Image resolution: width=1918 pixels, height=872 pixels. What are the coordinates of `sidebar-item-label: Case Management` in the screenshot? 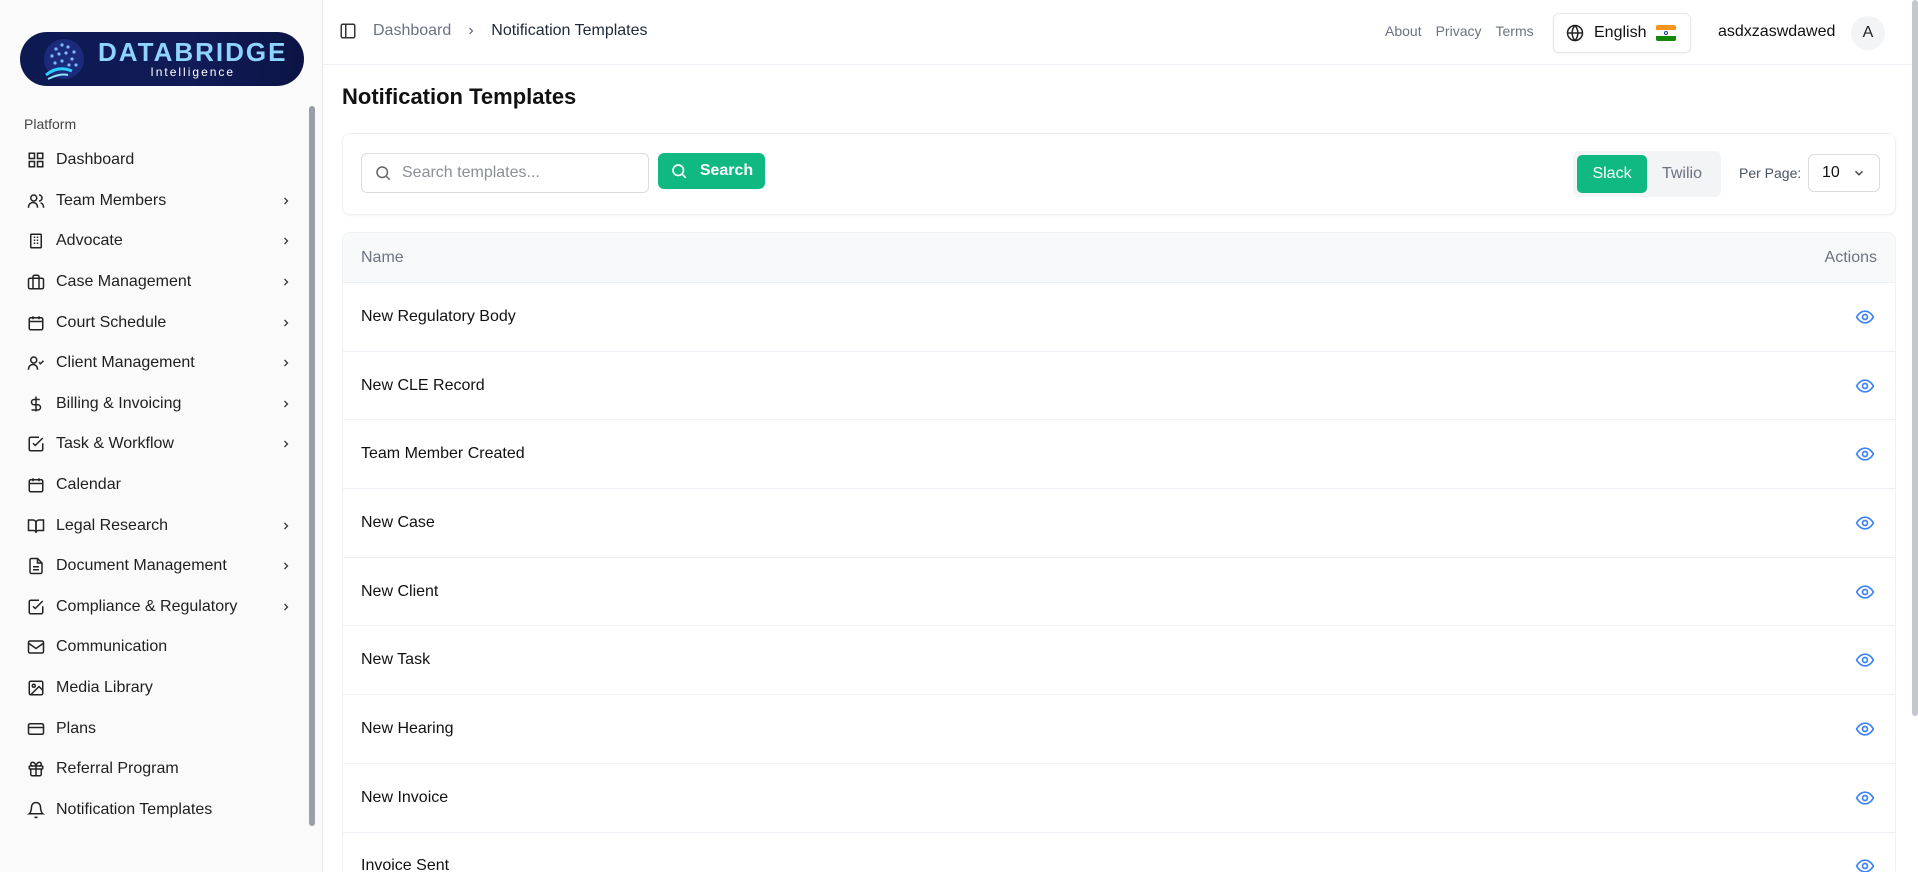 It's located at (124, 282).